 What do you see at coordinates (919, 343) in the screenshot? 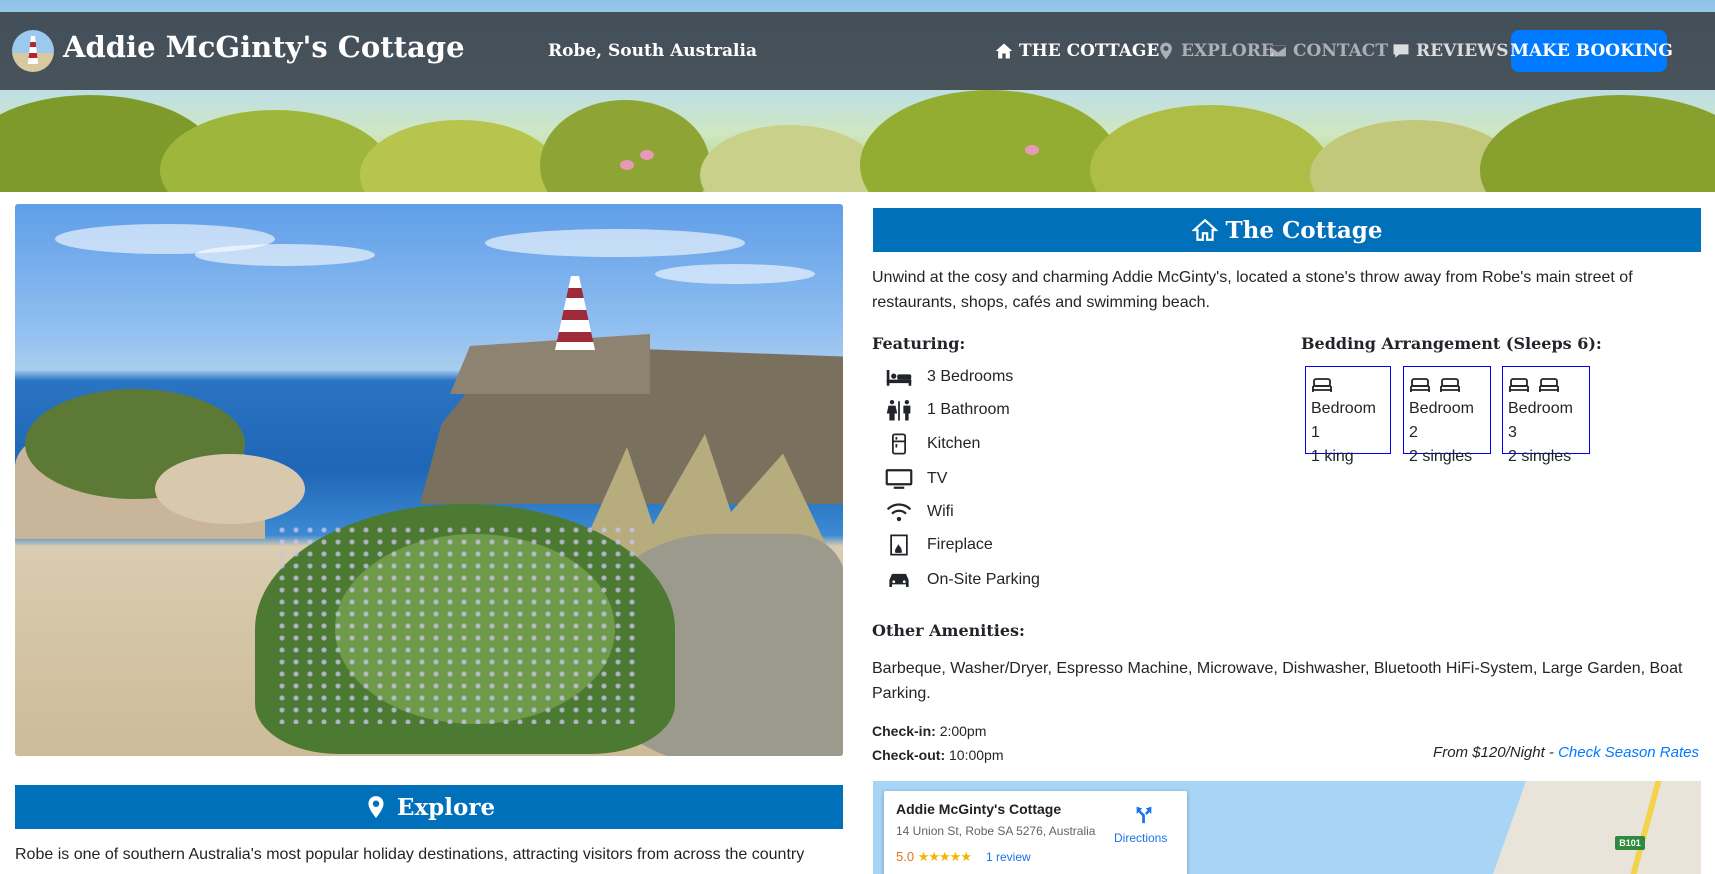
I see `featuring-title: Featuring:` at bounding box center [919, 343].